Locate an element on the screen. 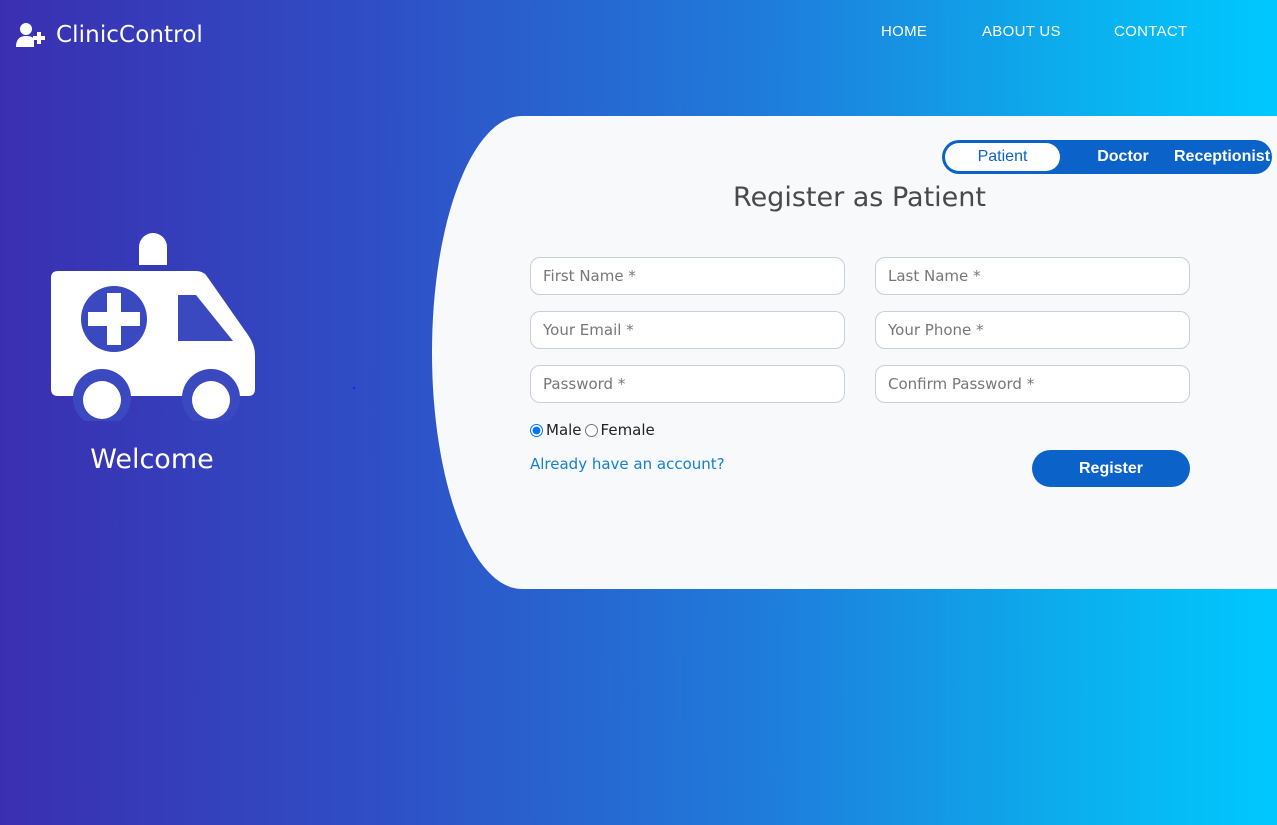 The width and height of the screenshot is (1277, 825). brand-name: ClinicControl is located at coordinates (129, 35).